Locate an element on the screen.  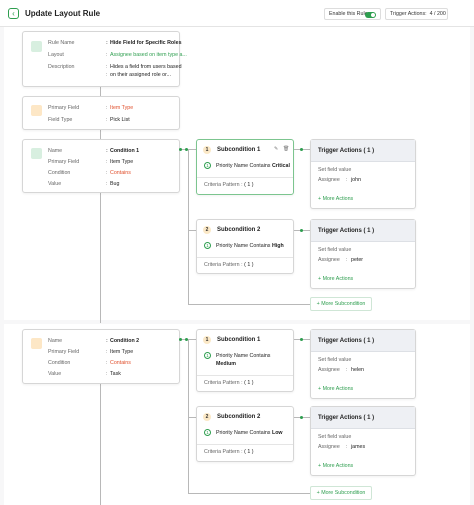
trigger-actions-counter: Trigger Actions: 4 / 200 is located at coordinates (416, 14).